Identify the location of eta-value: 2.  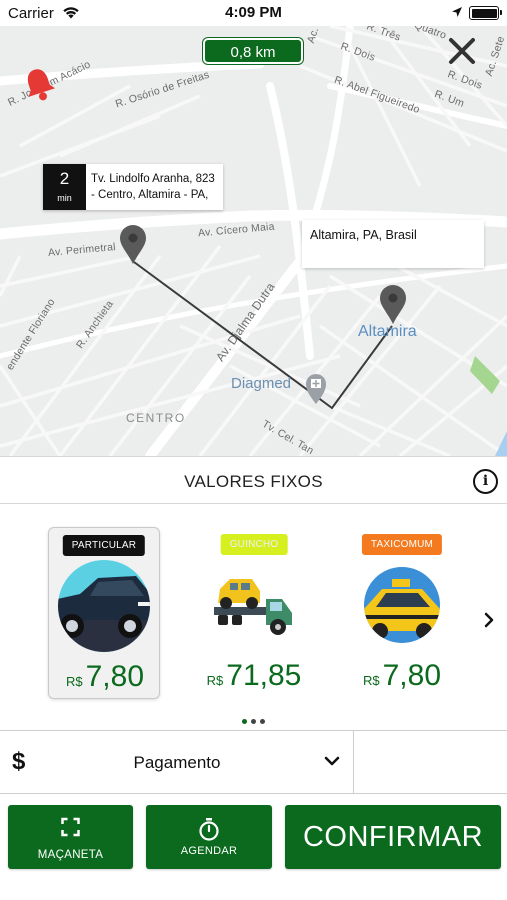
(64, 178).